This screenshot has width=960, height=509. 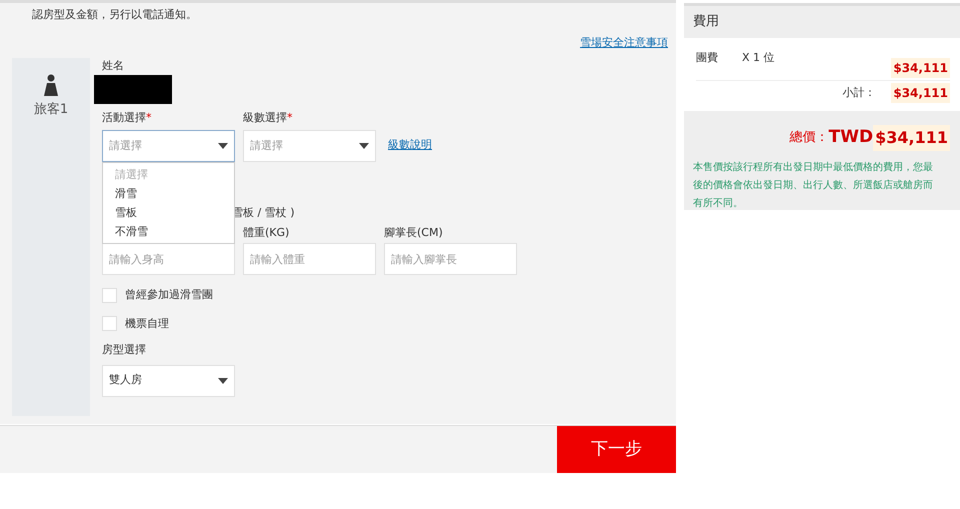 I want to click on dropdown-option: 不滑雪, so click(x=168, y=231).